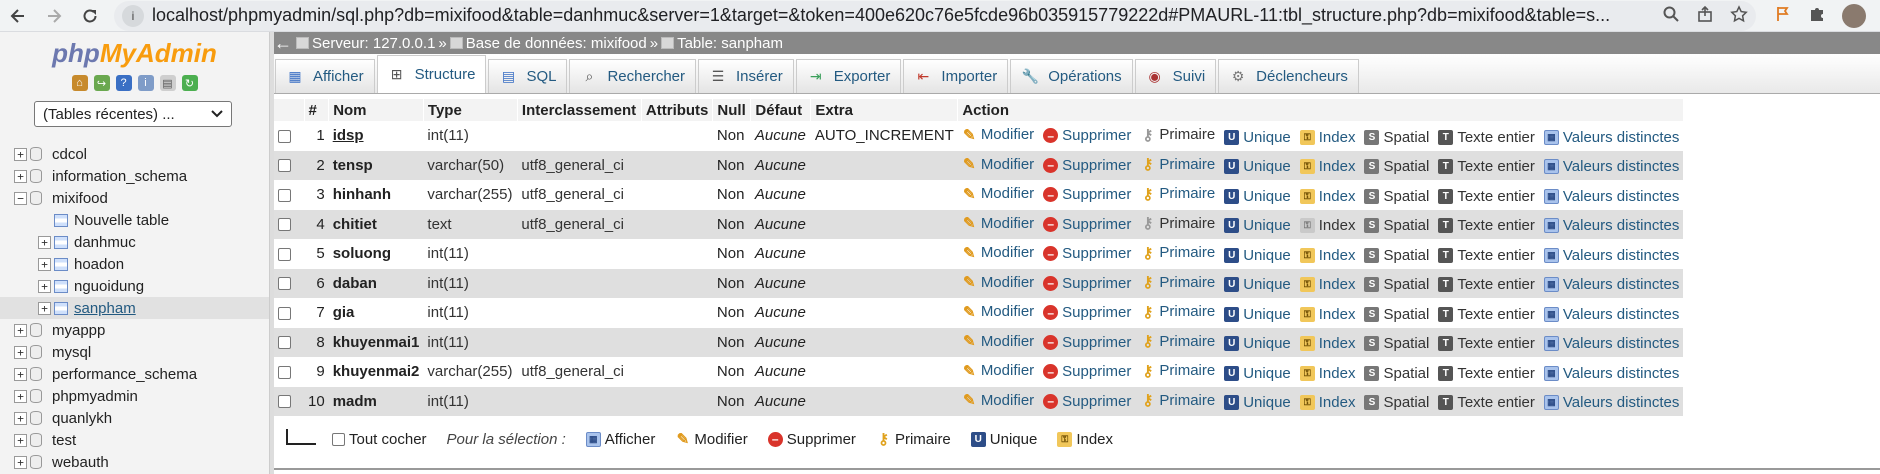 This screenshot has height=474, width=1880. I want to click on reload-navigation-icon: ↻, so click(189, 83).